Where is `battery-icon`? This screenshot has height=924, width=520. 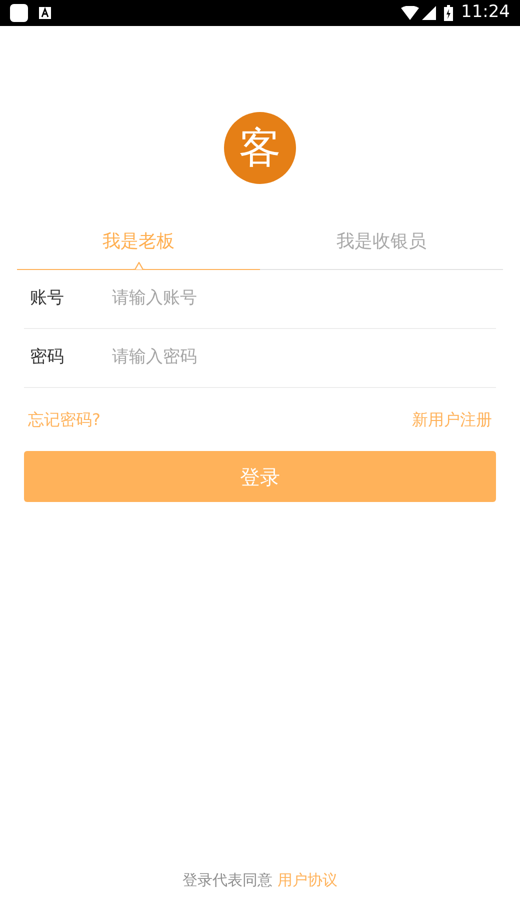 battery-icon is located at coordinates (448, 13).